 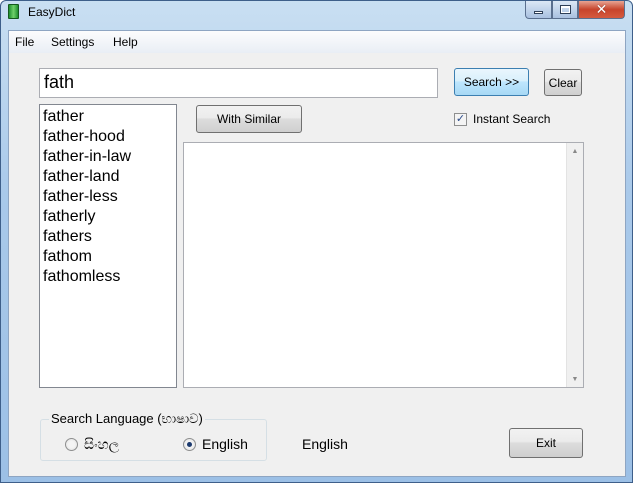 What do you see at coordinates (108, 177) in the screenshot?
I see `list-item: father-land` at bounding box center [108, 177].